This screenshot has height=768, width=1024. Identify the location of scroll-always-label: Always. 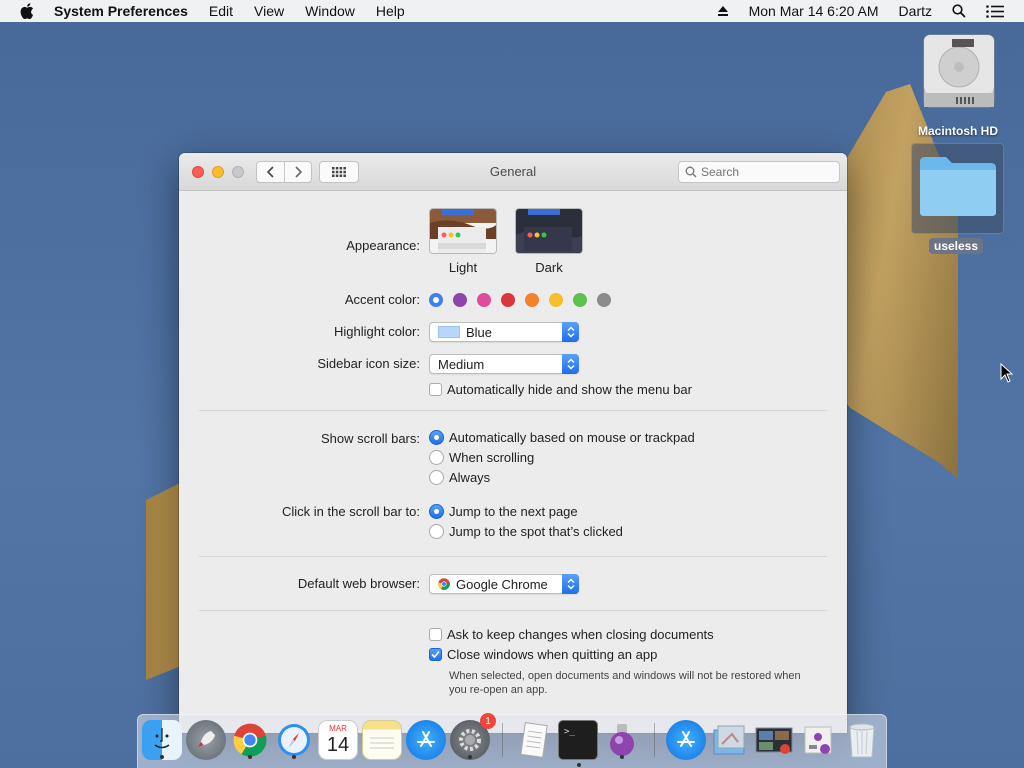
(469, 477).